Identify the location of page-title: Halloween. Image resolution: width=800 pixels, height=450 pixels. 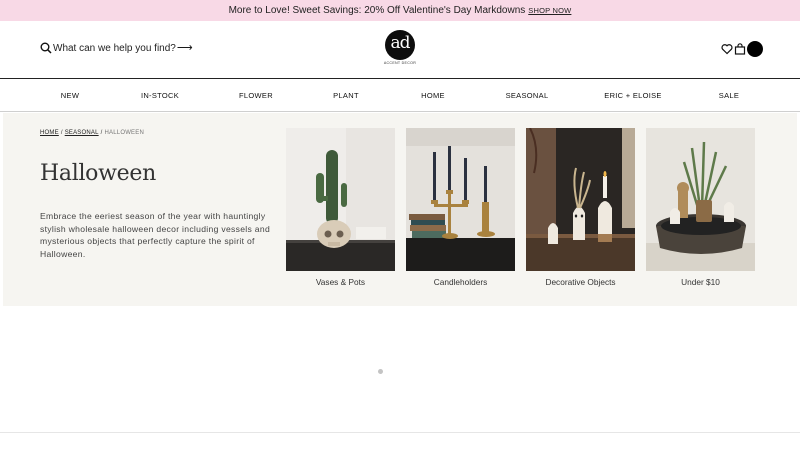
(98, 173).